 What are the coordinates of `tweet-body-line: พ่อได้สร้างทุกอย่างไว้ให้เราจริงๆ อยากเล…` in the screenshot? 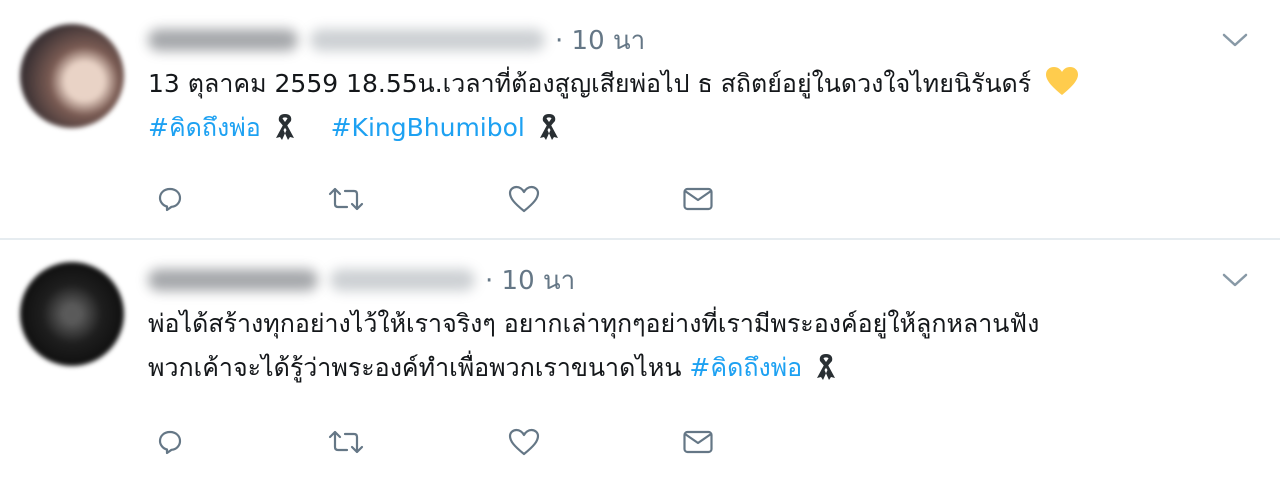 It's located at (594, 323).